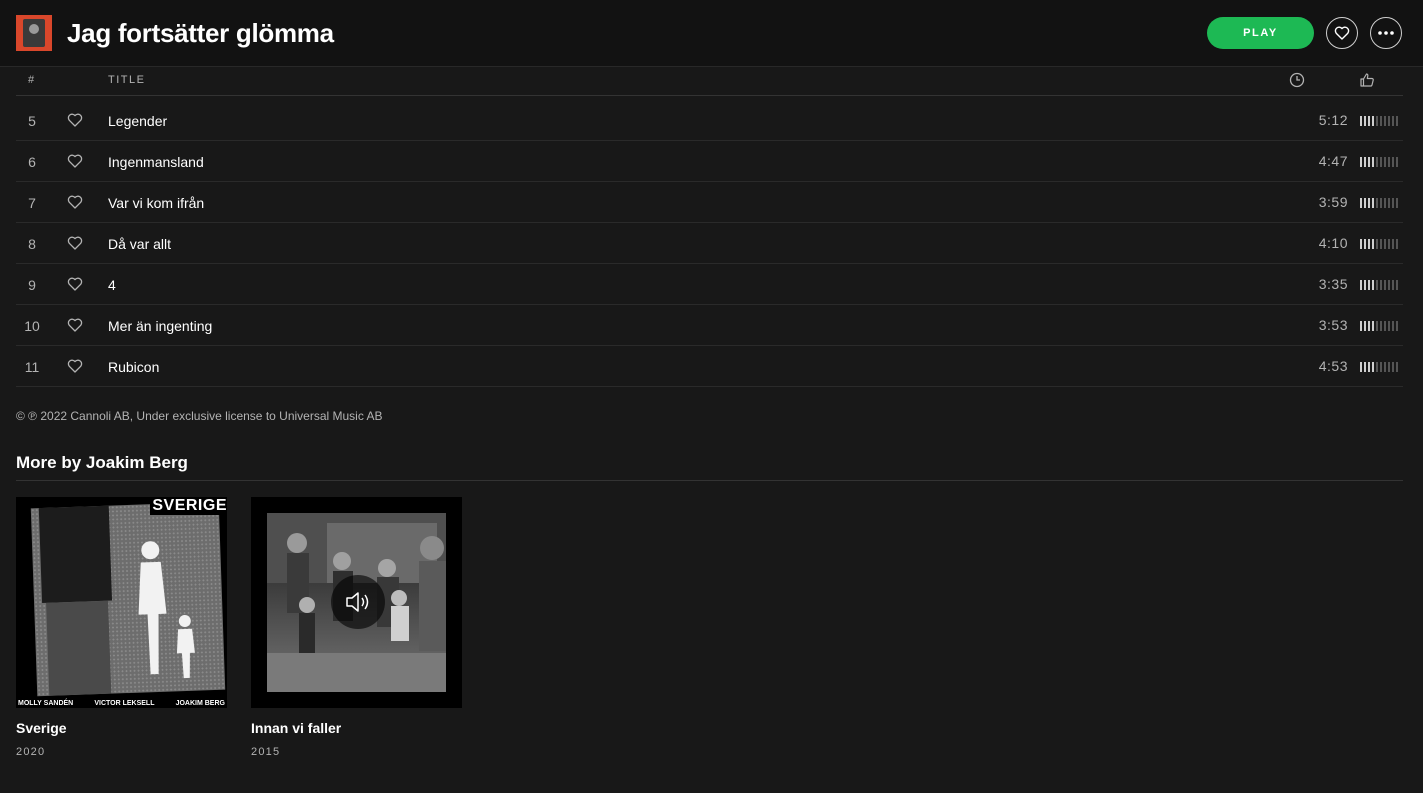  What do you see at coordinates (1333, 120) in the screenshot?
I see `track-duration: 5:12` at bounding box center [1333, 120].